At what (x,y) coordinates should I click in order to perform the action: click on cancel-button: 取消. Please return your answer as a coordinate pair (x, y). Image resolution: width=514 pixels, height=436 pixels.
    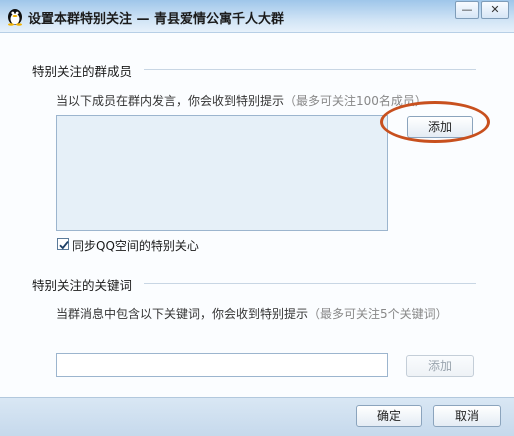
    Looking at the image, I should click on (467, 416).